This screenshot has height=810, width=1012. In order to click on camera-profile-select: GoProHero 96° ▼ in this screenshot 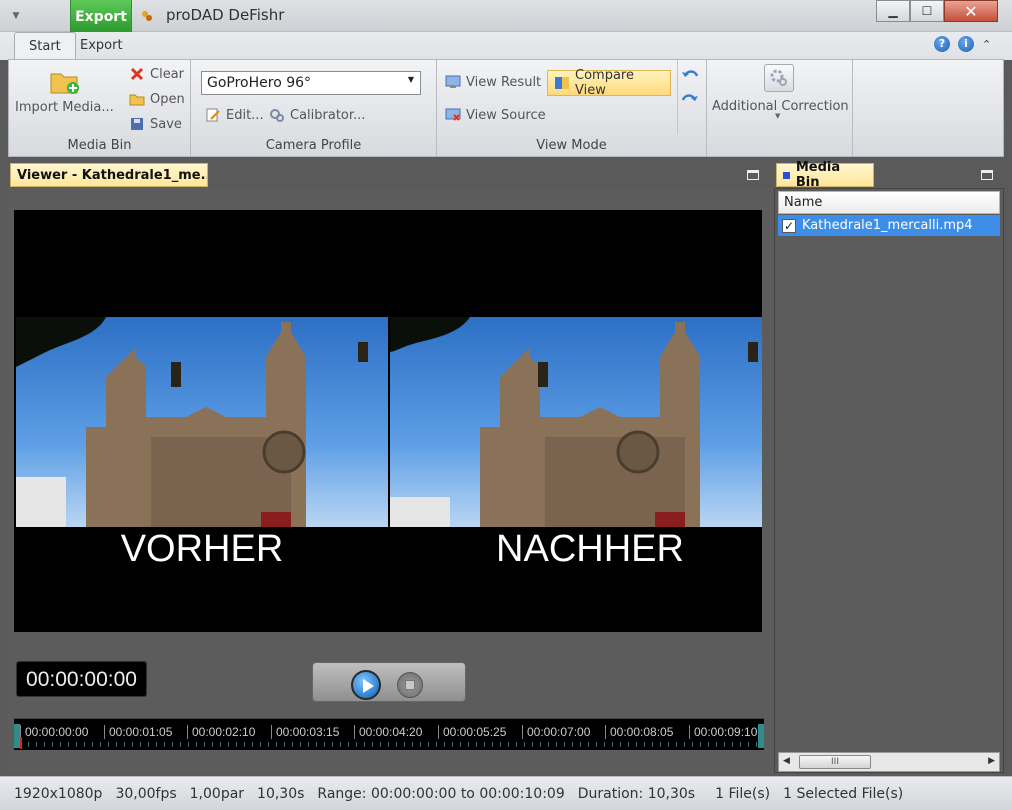, I will do `click(311, 83)`.